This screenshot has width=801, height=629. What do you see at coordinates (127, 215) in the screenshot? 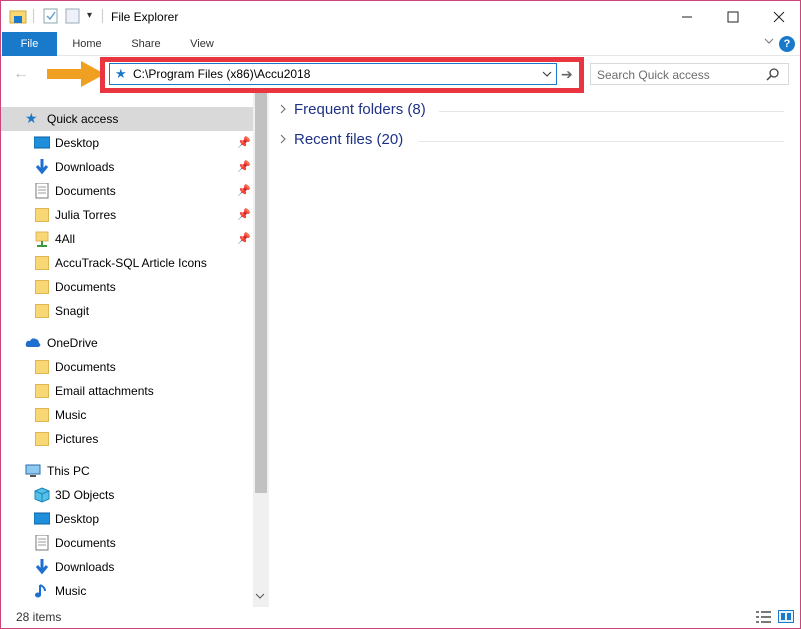
I see `nav-item-julia-torres: Julia Torres 📌` at bounding box center [127, 215].